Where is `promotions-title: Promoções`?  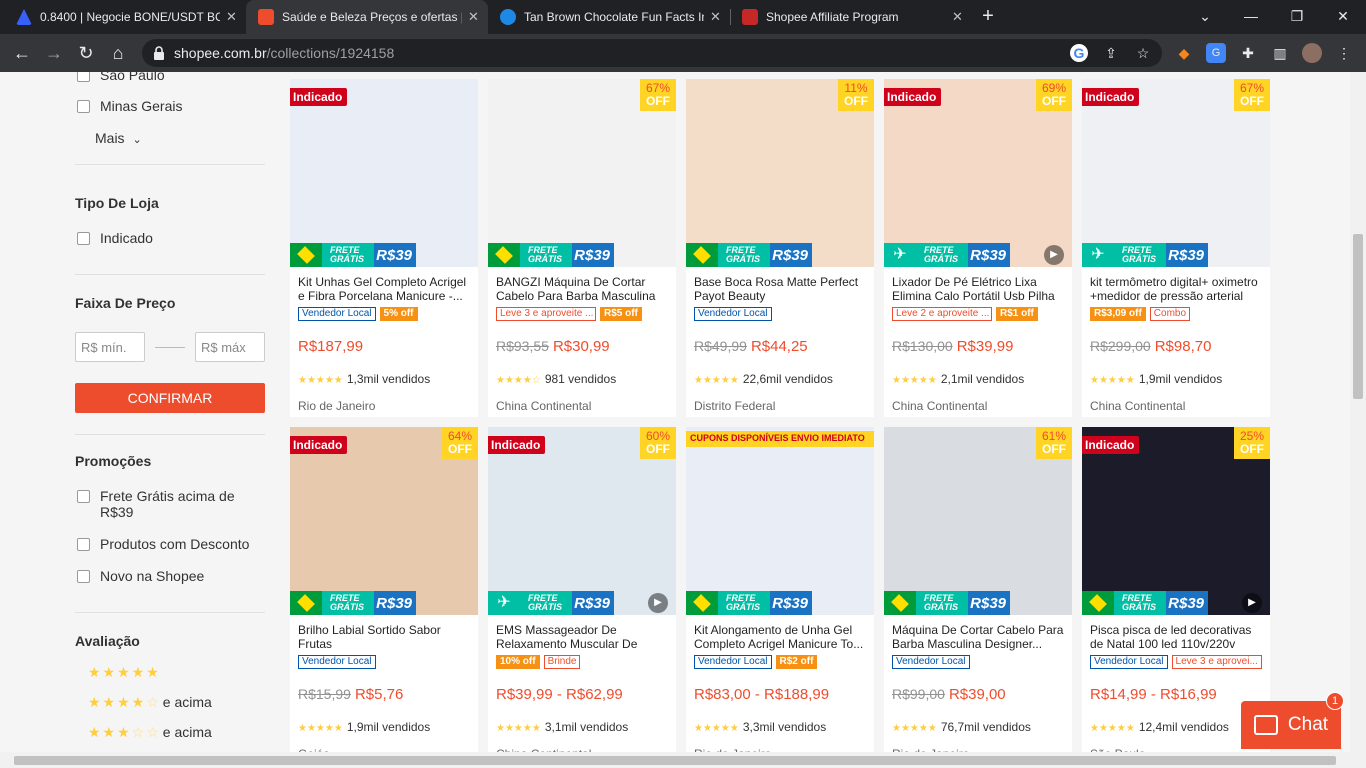
promotions-title: Promoções is located at coordinates (113, 461).